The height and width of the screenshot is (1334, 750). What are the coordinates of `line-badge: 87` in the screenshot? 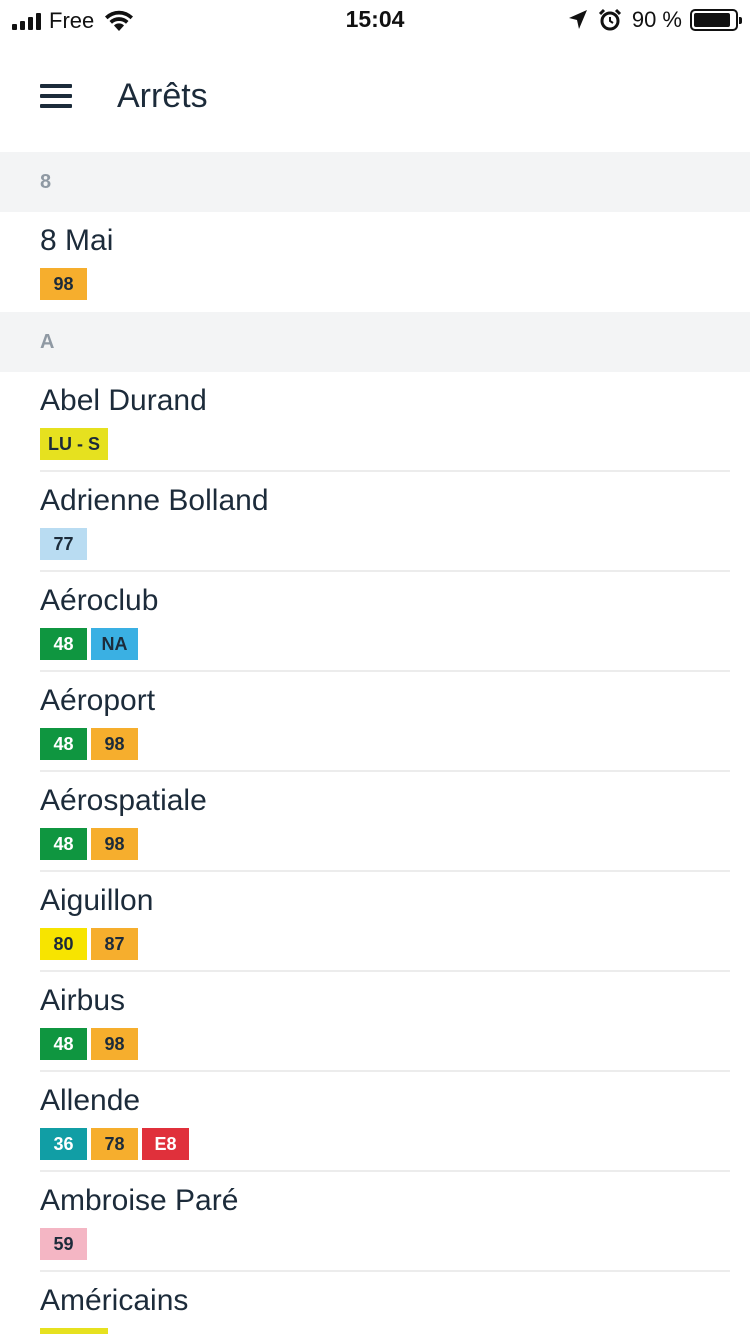 It's located at (114, 944).